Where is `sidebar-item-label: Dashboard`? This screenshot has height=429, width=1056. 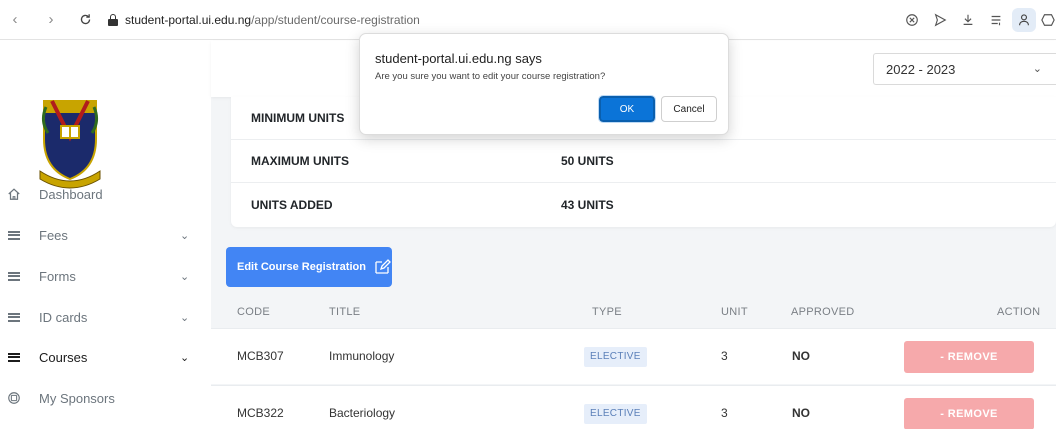 sidebar-item-label: Dashboard is located at coordinates (71, 194).